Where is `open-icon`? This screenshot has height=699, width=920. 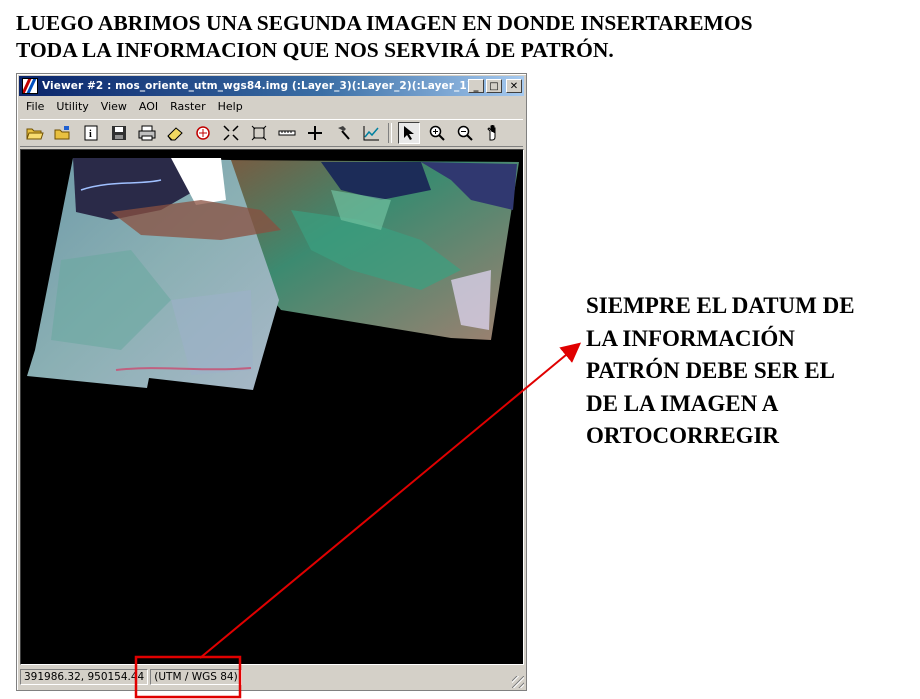
open-icon is located at coordinates (35, 134).